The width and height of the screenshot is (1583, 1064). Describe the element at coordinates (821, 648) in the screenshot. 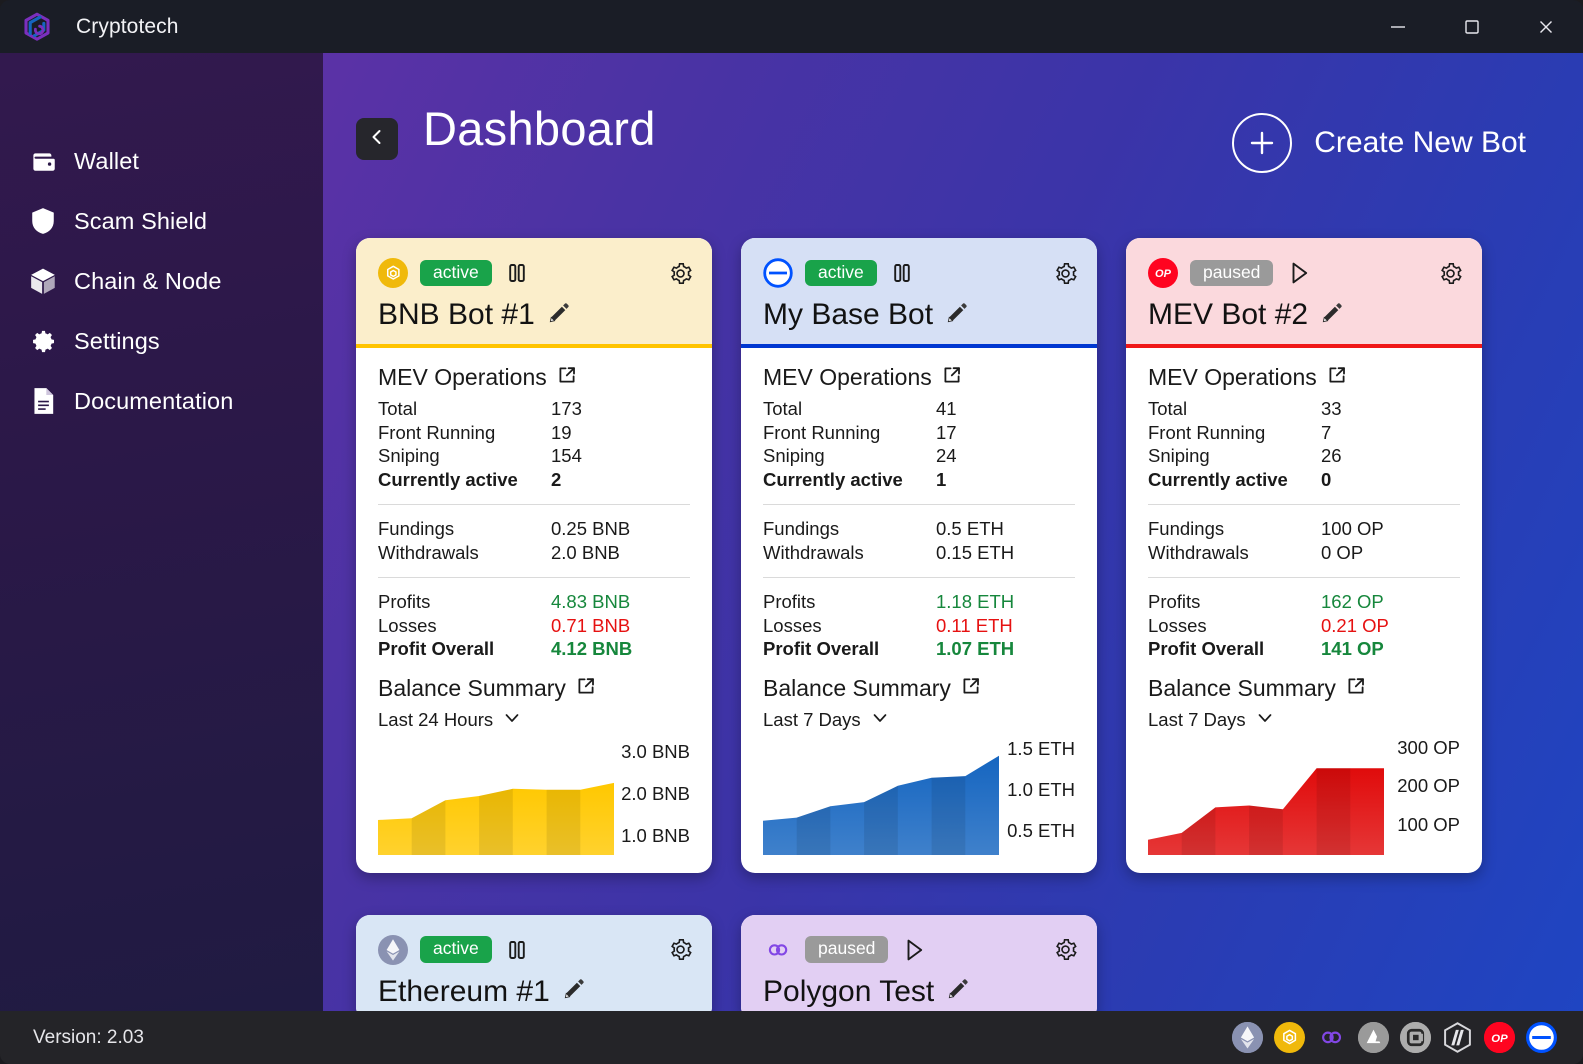

I see `profit-overall-label: Profit Overall` at that location.